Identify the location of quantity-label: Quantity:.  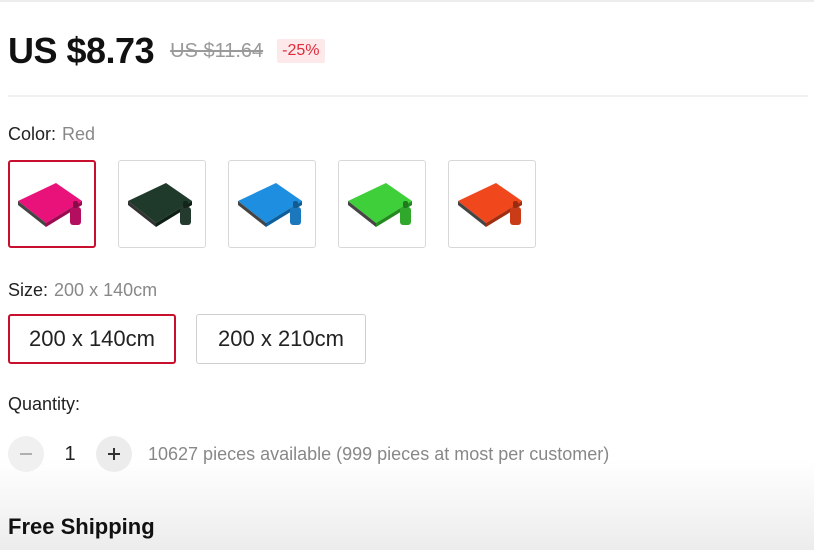
(44, 404).